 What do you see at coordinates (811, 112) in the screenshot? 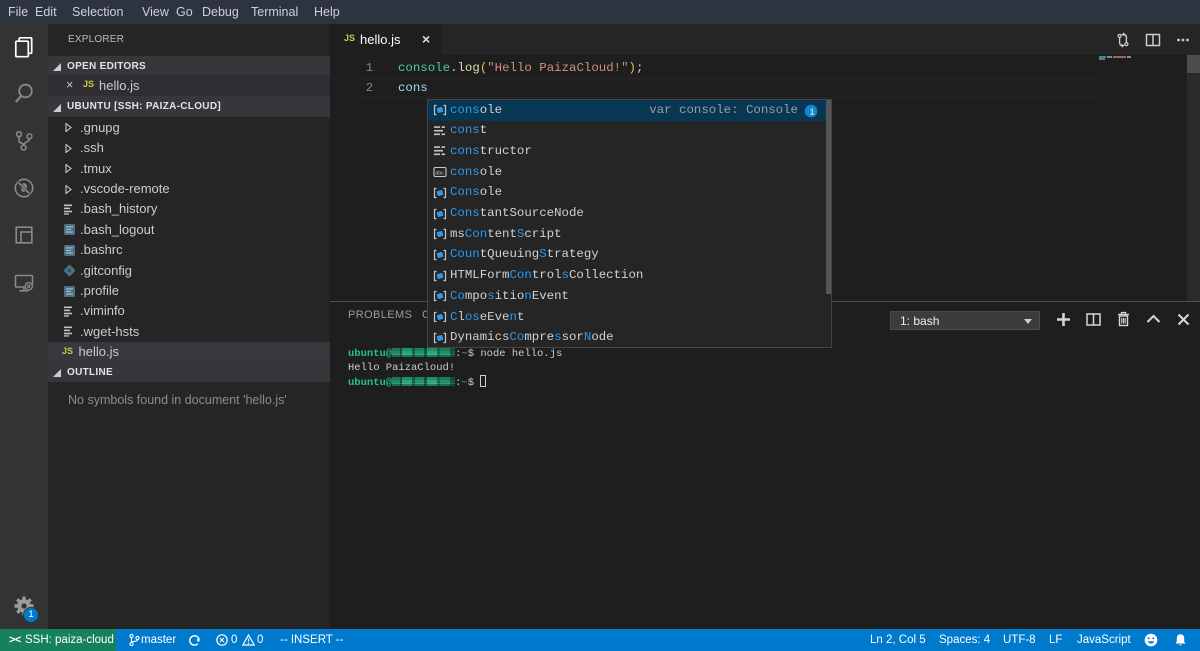
I see `svg-text: i` at bounding box center [811, 112].